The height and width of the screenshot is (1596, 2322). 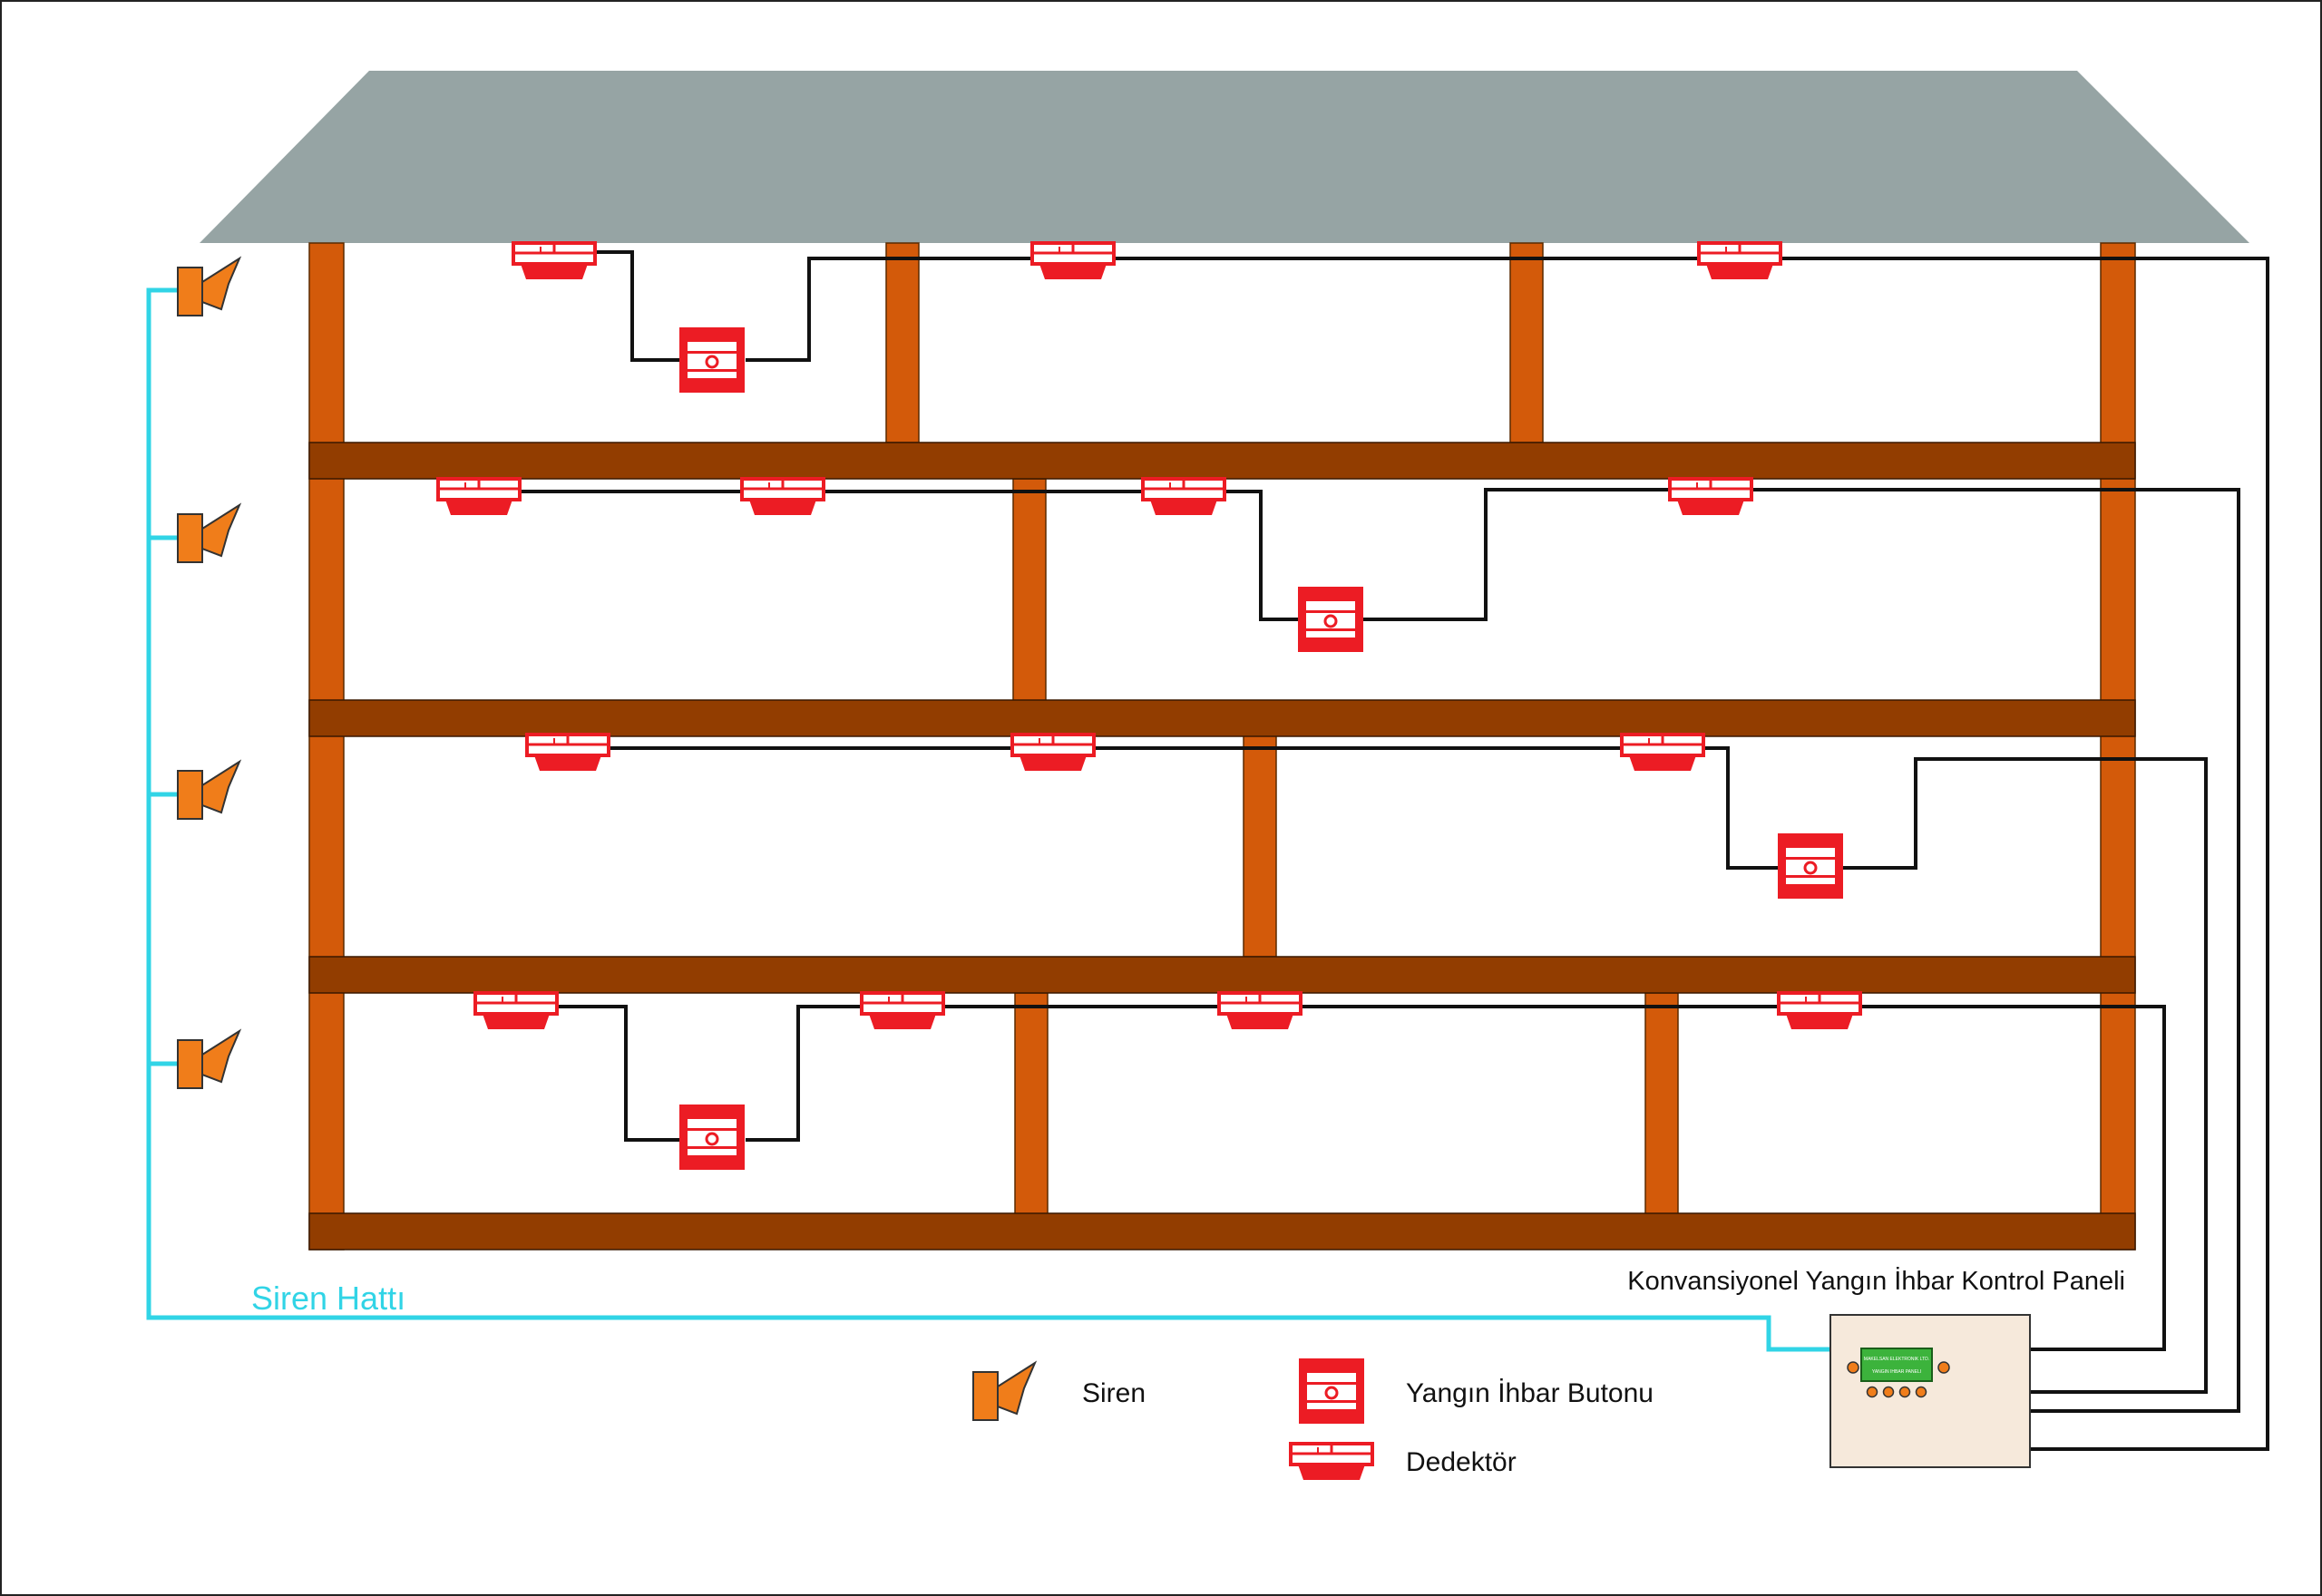 I want to click on legend-button-icon, so click(x=1331, y=1391).